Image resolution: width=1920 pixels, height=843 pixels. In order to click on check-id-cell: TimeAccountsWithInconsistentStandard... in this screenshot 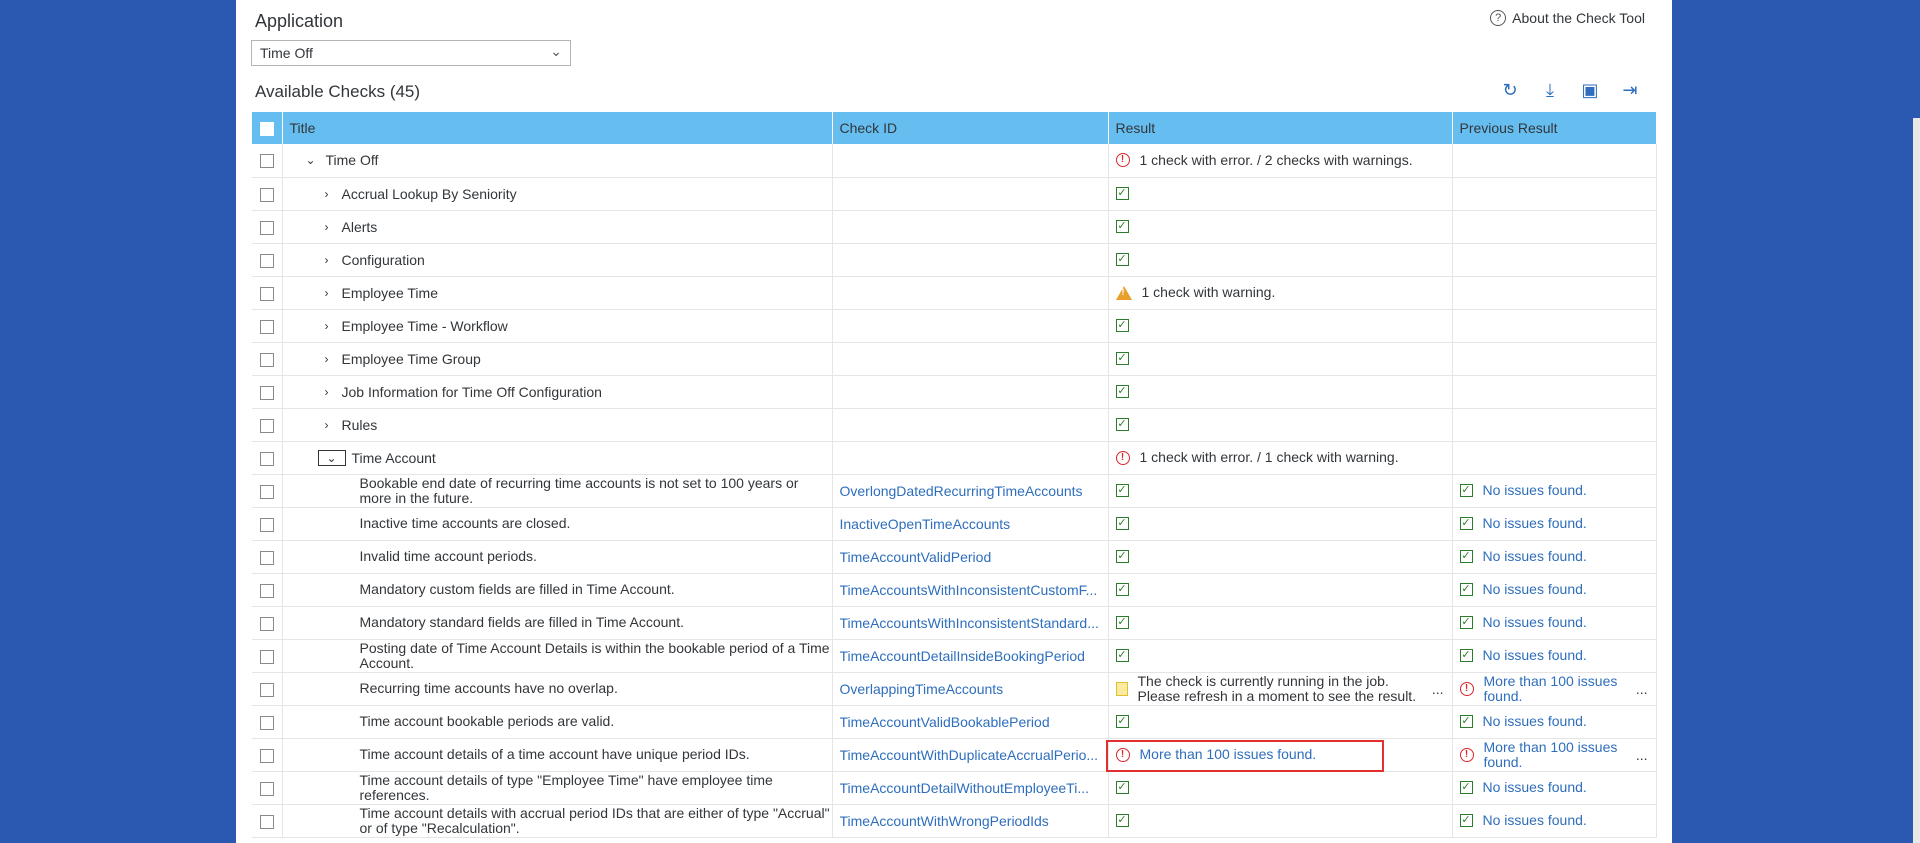, I will do `click(970, 623)`.